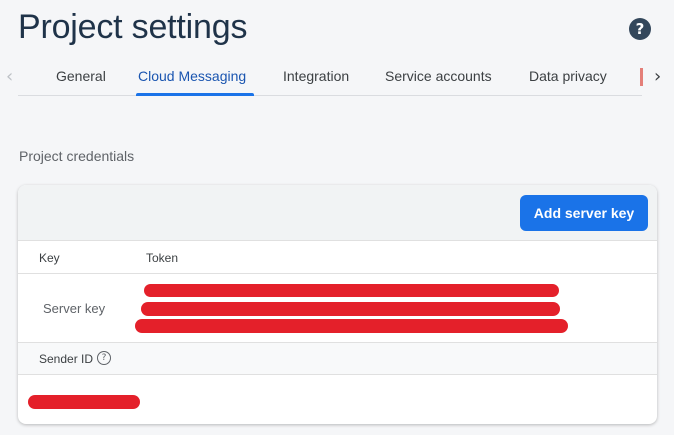 The width and height of the screenshot is (674, 435). Describe the element at coordinates (584, 213) in the screenshot. I see `add-server-key-button: Add server key` at that location.